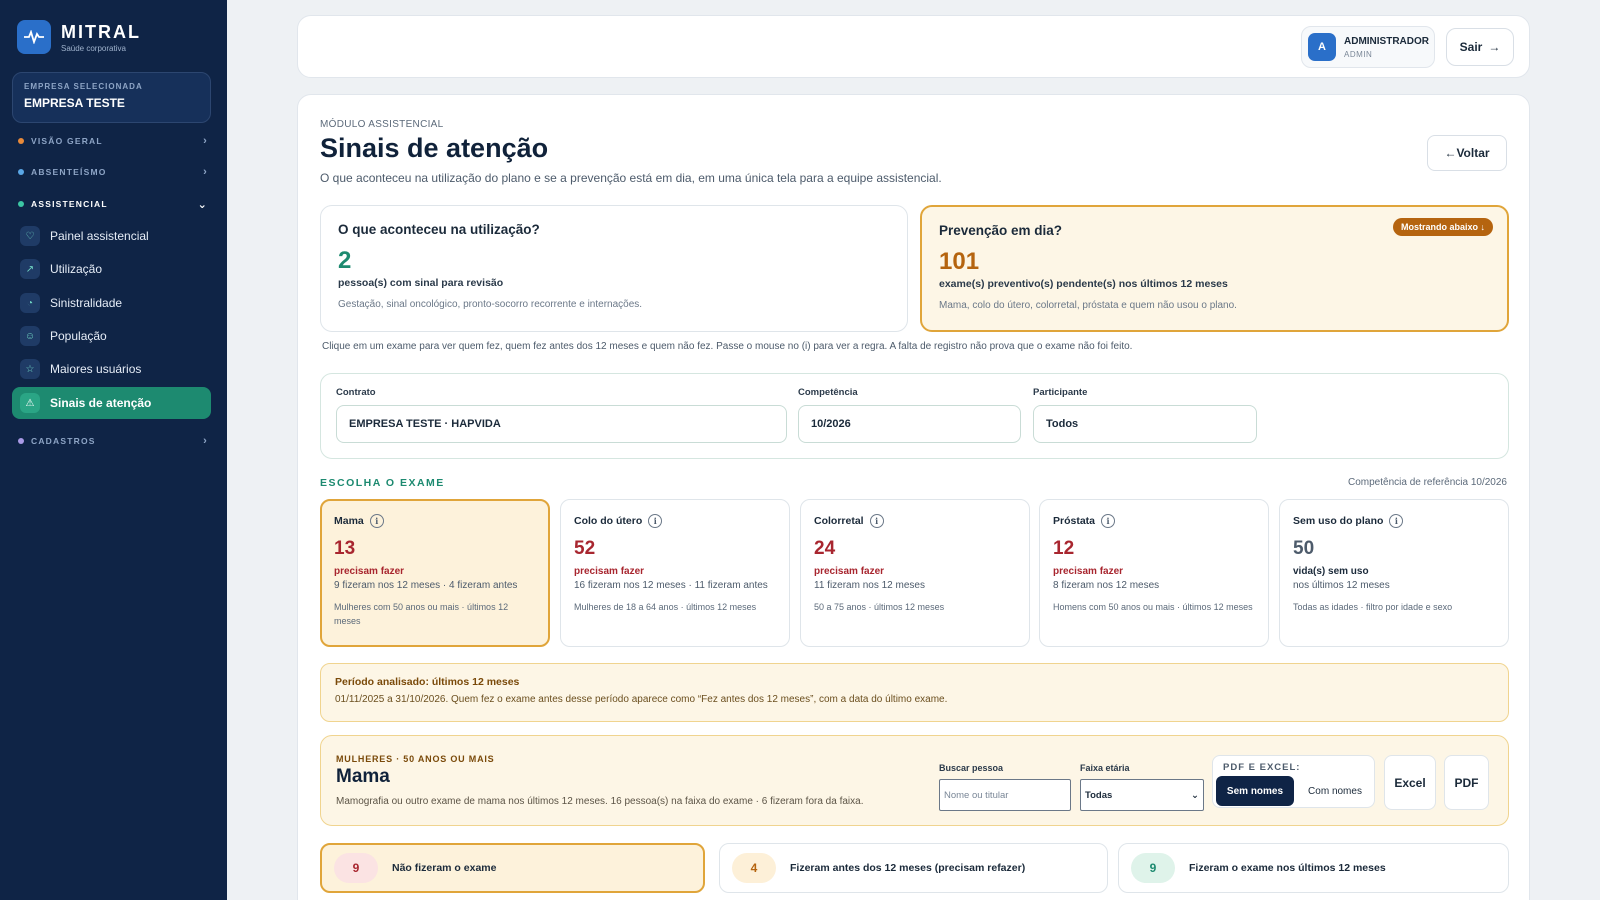  What do you see at coordinates (69, 204) in the screenshot?
I see `nav-section-label: ASSISTENCIAL` at bounding box center [69, 204].